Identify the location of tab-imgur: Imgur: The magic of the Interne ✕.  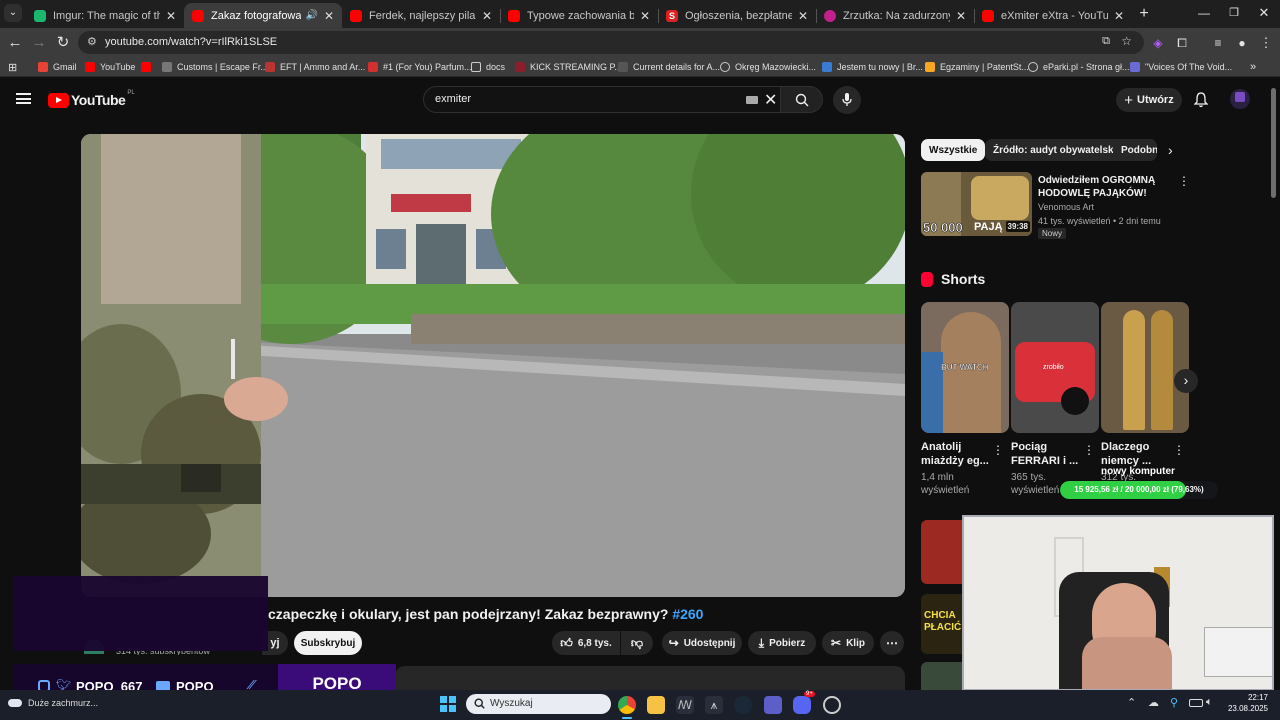
(105, 15).